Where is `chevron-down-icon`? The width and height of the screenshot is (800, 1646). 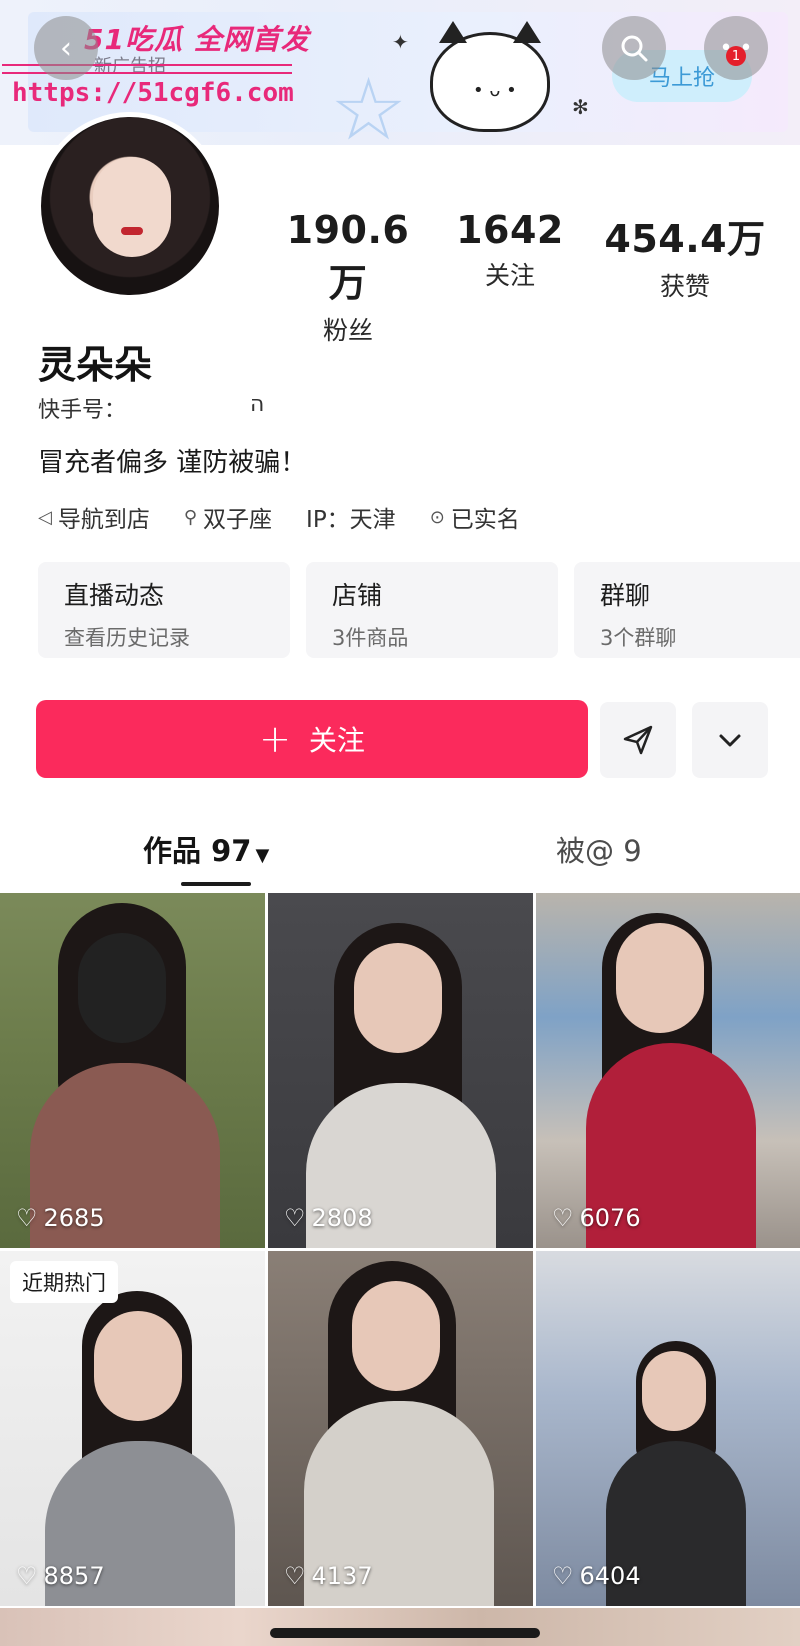
chevron-down-icon is located at coordinates (730, 740).